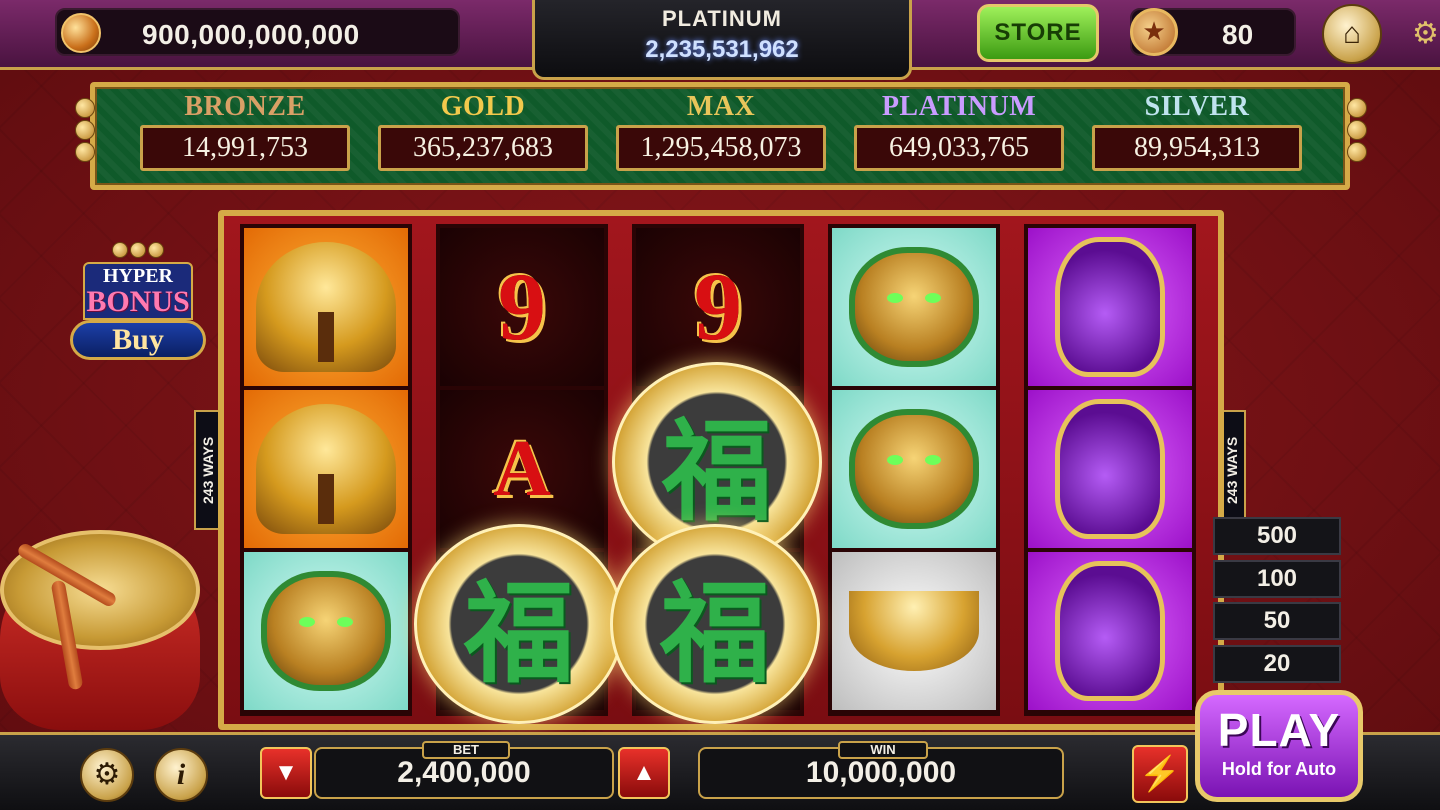 Image resolution: width=1440 pixels, height=810 pixels. I want to click on info-icon: i, so click(181, 774).